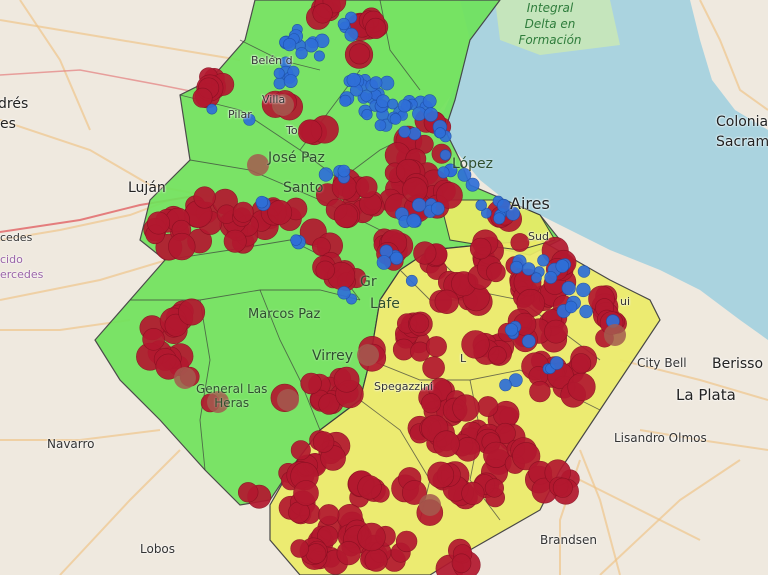  I want to click on place-label-belen: Belén d, so click(272, 60).